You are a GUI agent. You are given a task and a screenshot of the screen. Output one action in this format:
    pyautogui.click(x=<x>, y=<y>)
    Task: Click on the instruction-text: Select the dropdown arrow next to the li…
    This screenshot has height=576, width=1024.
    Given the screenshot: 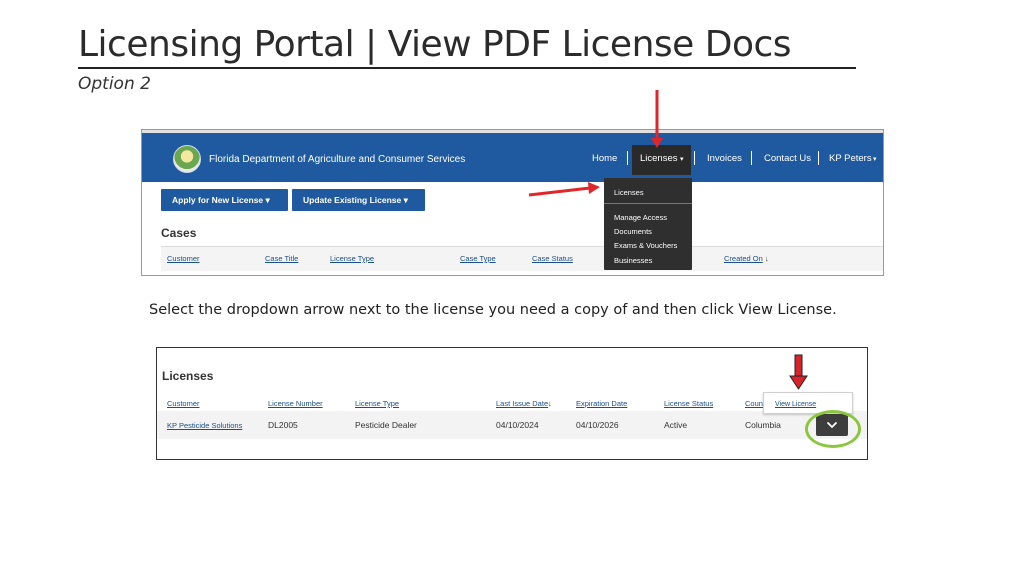 What is the action you would take?
    pyautogui.click(x=493, y=310)
    